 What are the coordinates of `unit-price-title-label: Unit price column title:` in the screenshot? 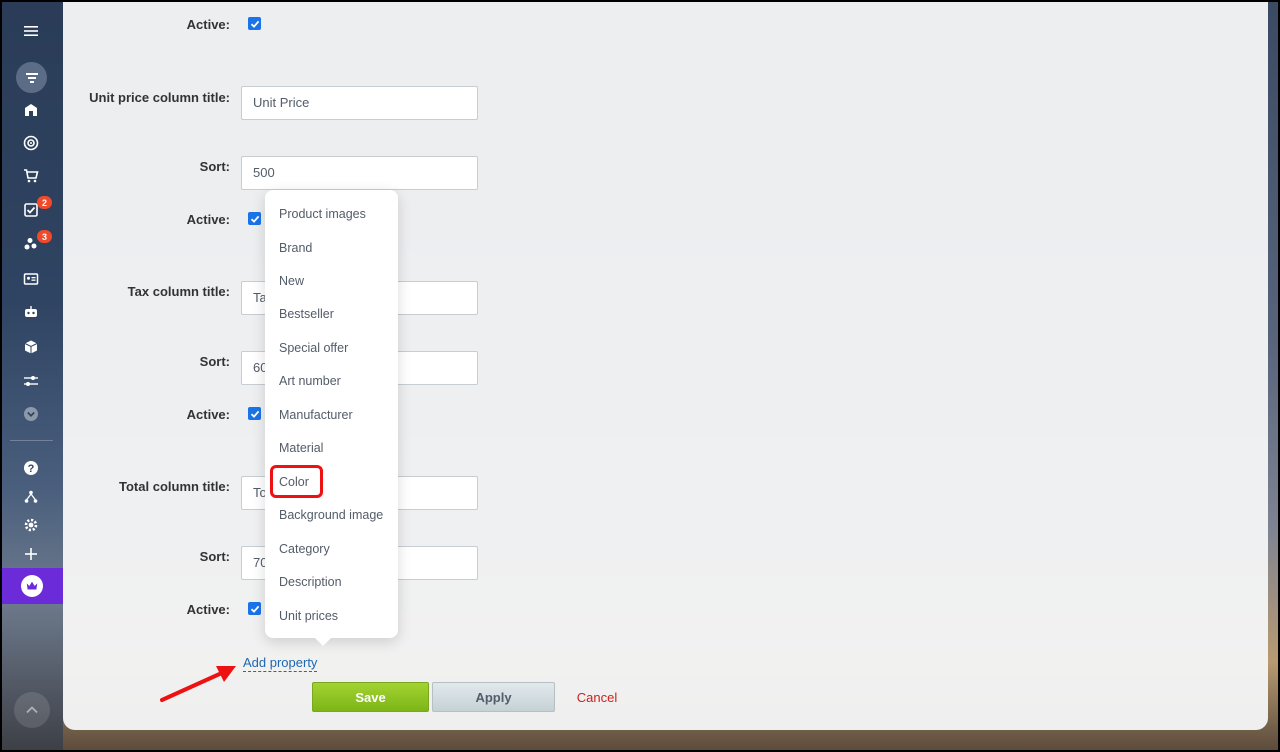 It's located at (159, 97).